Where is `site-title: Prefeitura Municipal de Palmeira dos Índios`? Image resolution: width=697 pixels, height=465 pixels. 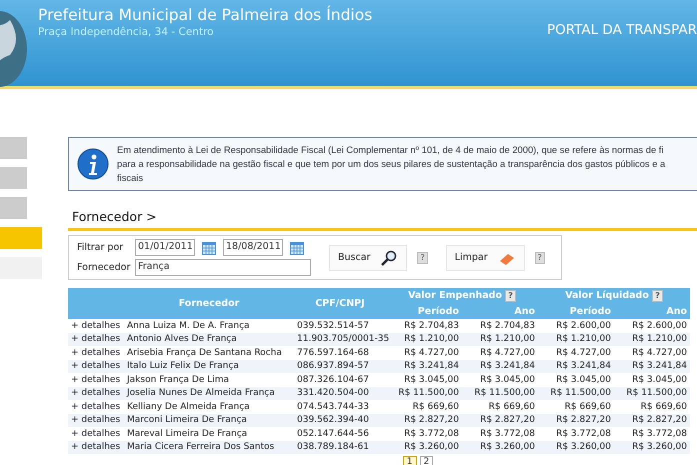 site-title: Prefeitura Municipal de Palmeira dos Índios is located at coordinates (206, 15).